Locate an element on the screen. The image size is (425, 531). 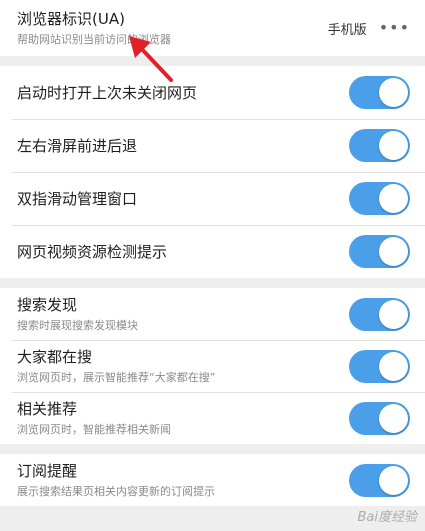
setting-description: 浏览网页时，智能推荐相关新闻 is located at coordinates (94, 429).